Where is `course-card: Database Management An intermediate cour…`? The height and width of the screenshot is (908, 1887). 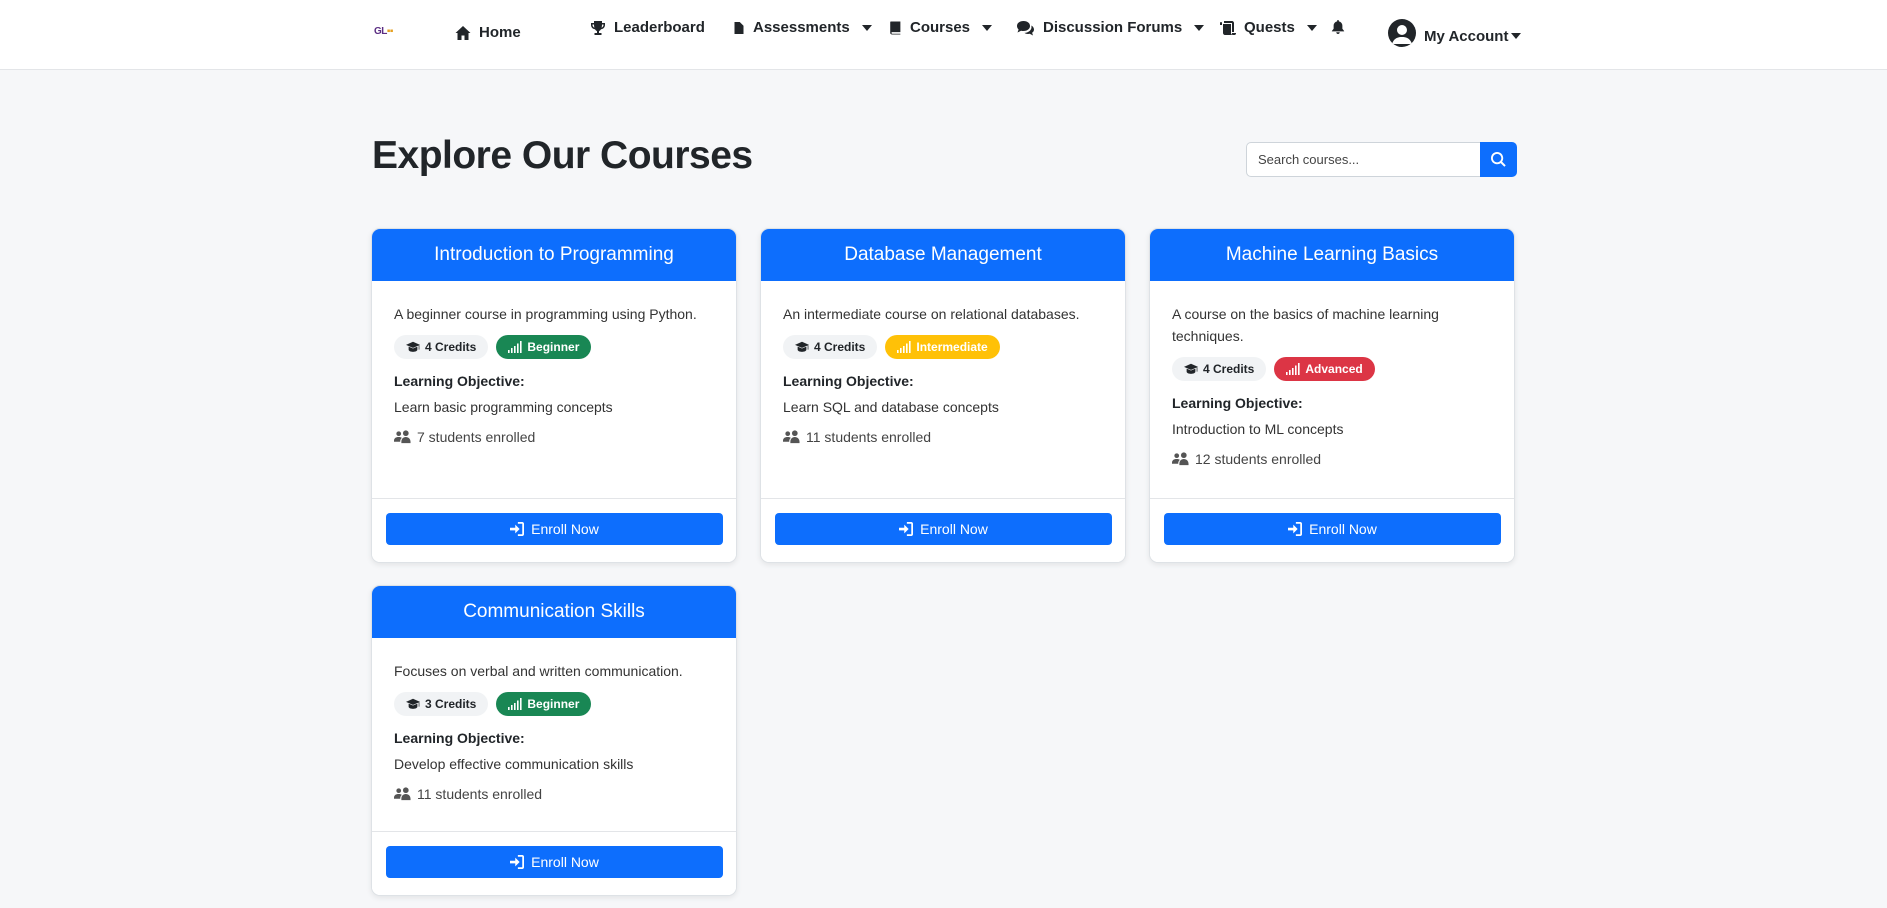 course-card: Database Management An intermediate cour… is located at coordinates (943, 395).